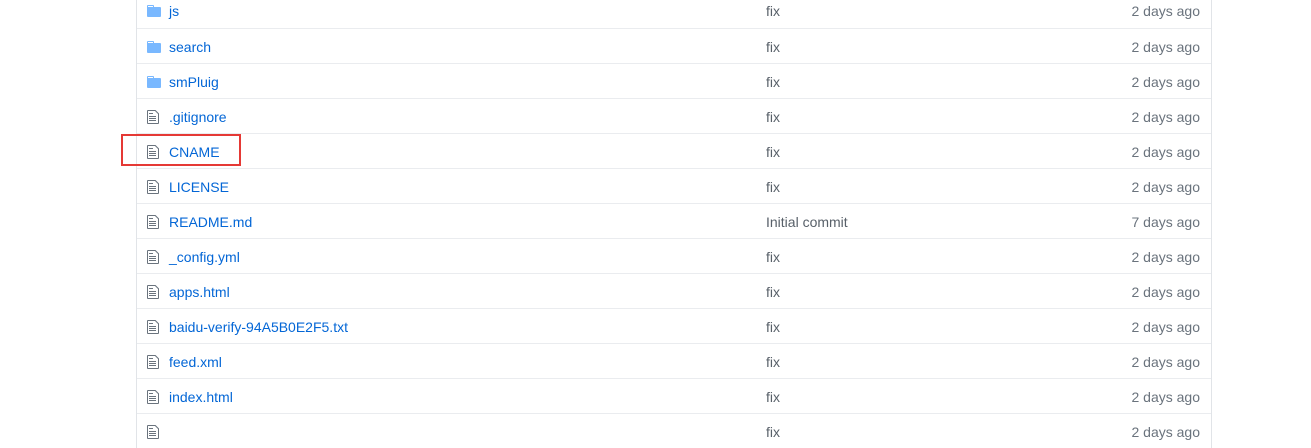 This screenshot has height=448, width=1311. What do you see at coordinates (201, 397) in the screenshot?
I see `file-link: index.html` at bounding box center [201, 397].